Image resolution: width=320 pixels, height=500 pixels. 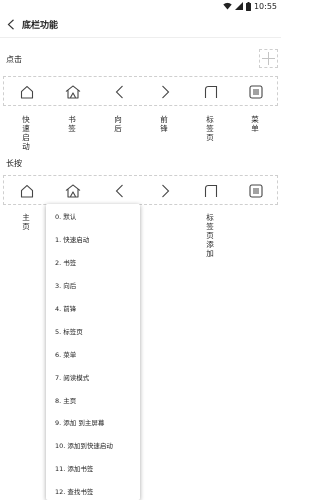 I want to click on click-slot-forward, so click(x=165, y=92).